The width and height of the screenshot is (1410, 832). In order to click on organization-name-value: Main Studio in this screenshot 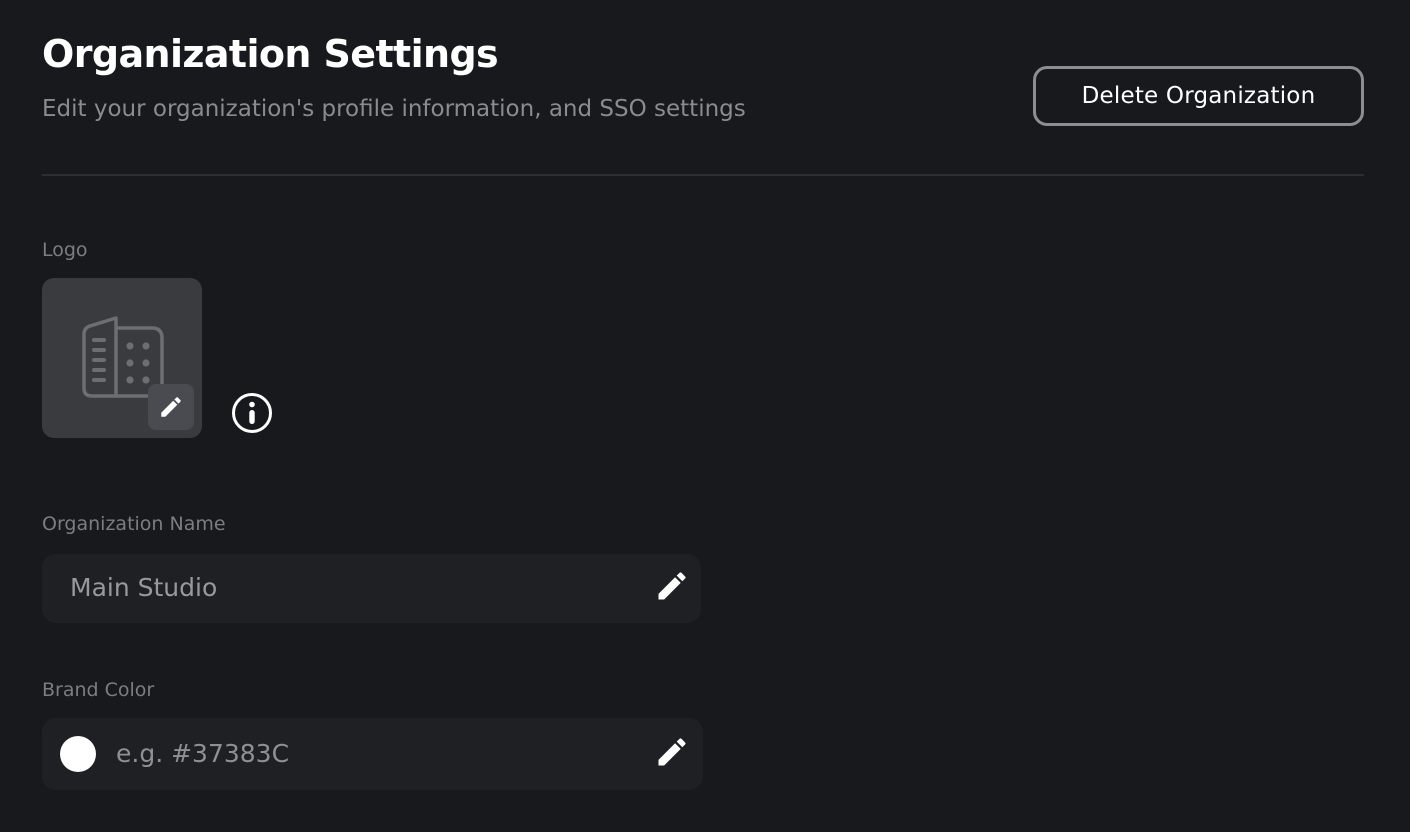, I will do `click(143, 588)`.